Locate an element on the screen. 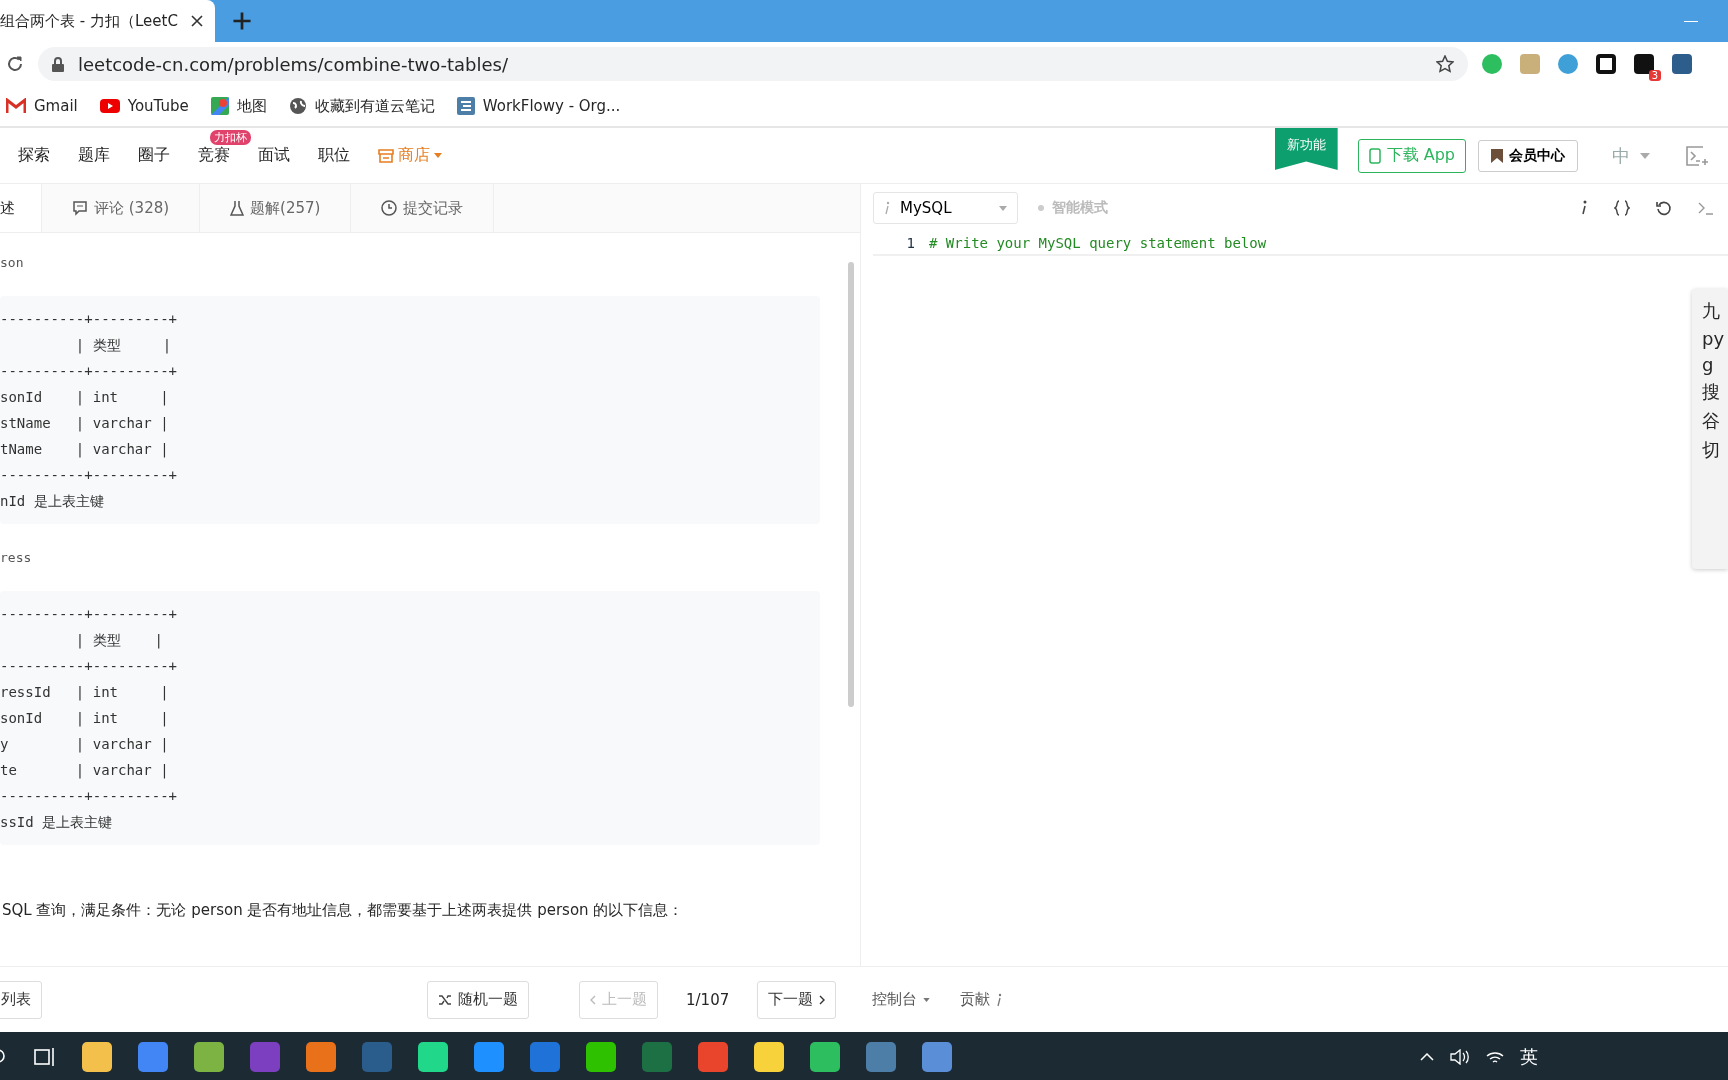 The image size is (1728, 1080). code-line: ssId 是上表主键 is located at coordinates (57, 822).